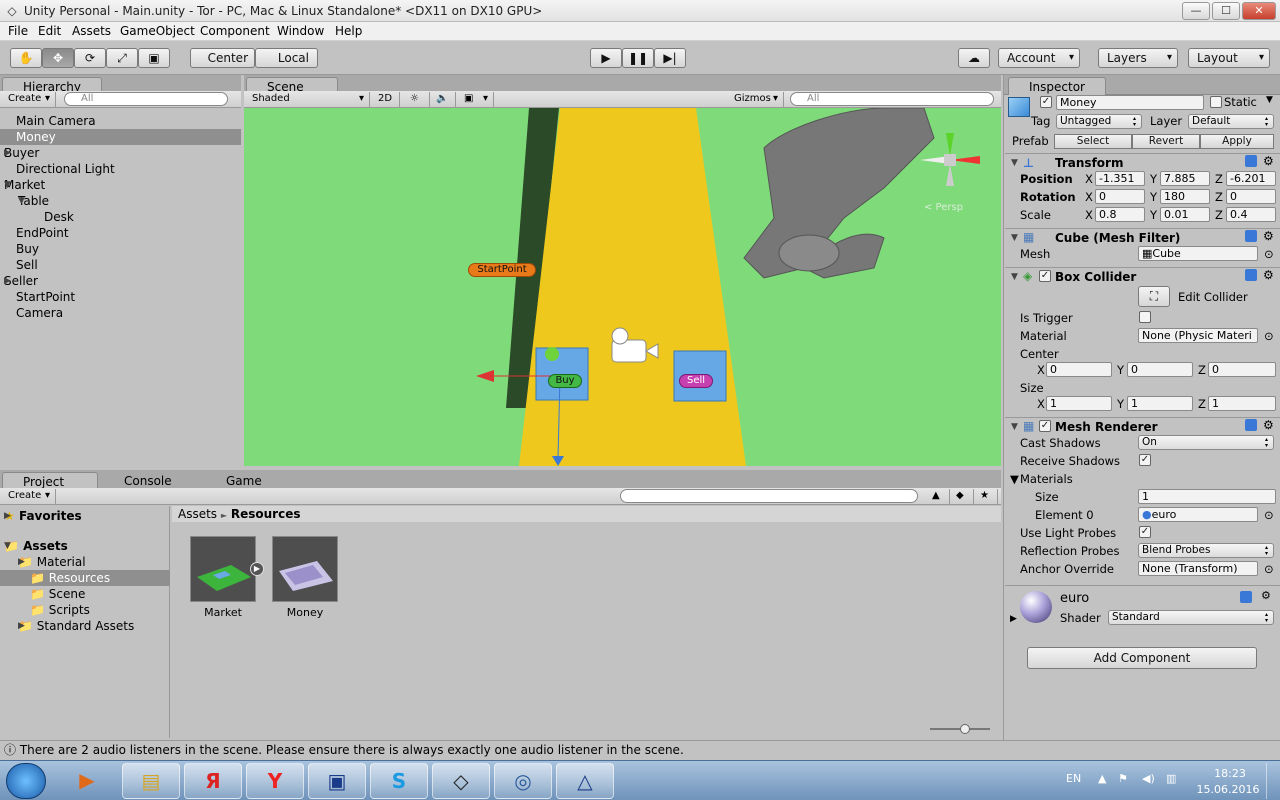 The height and width of the screenshot is (800, 1280). I want to click on prefab-revert-button: Revert, so click(1166, 141).